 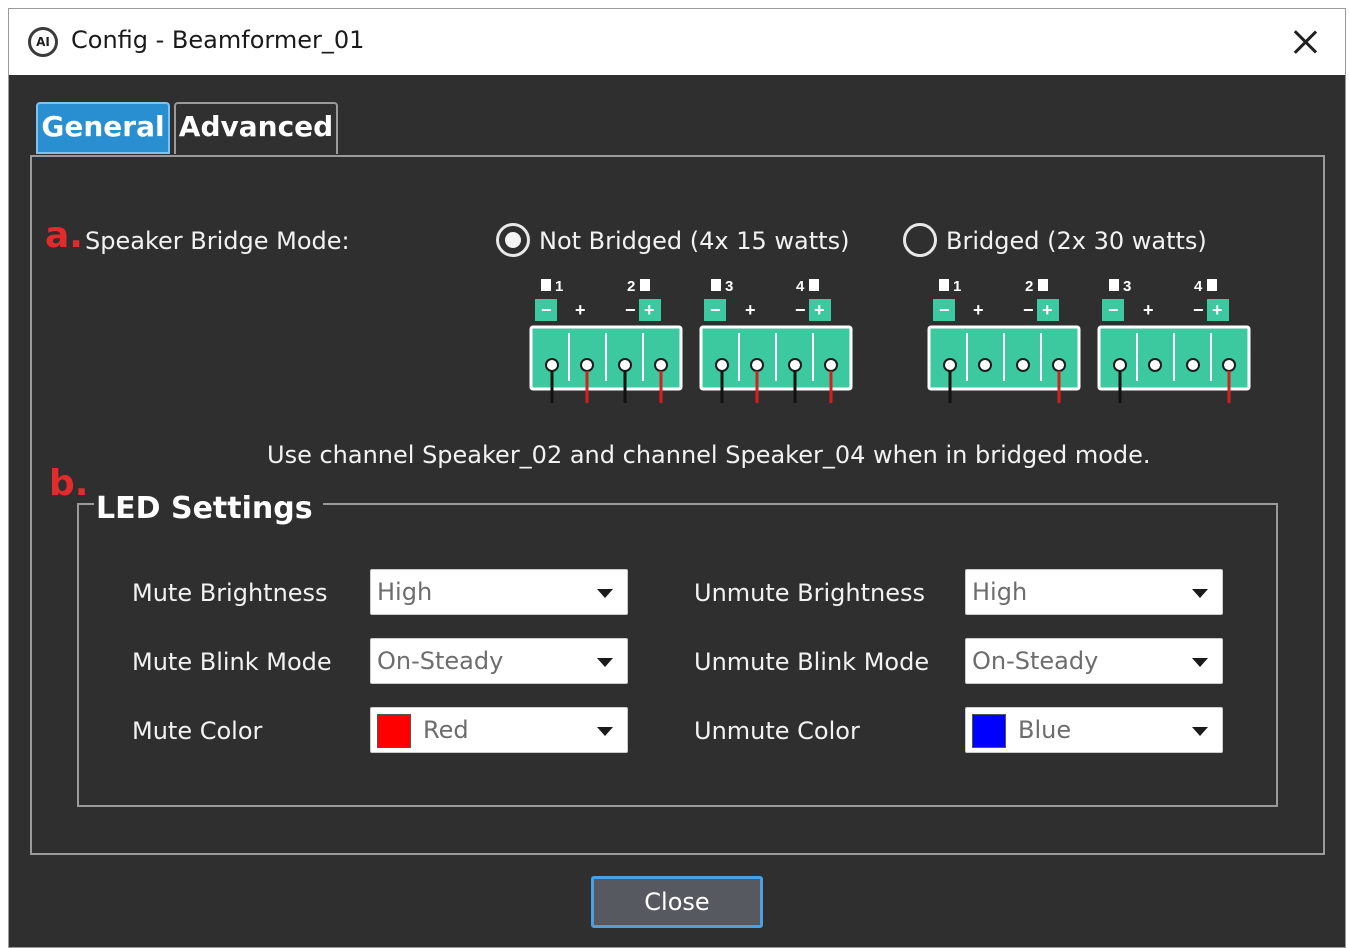 What do you see at coordinates (103, 128) in the screenshot?
I see `tab-general: General` at bounding box center [103, 128].